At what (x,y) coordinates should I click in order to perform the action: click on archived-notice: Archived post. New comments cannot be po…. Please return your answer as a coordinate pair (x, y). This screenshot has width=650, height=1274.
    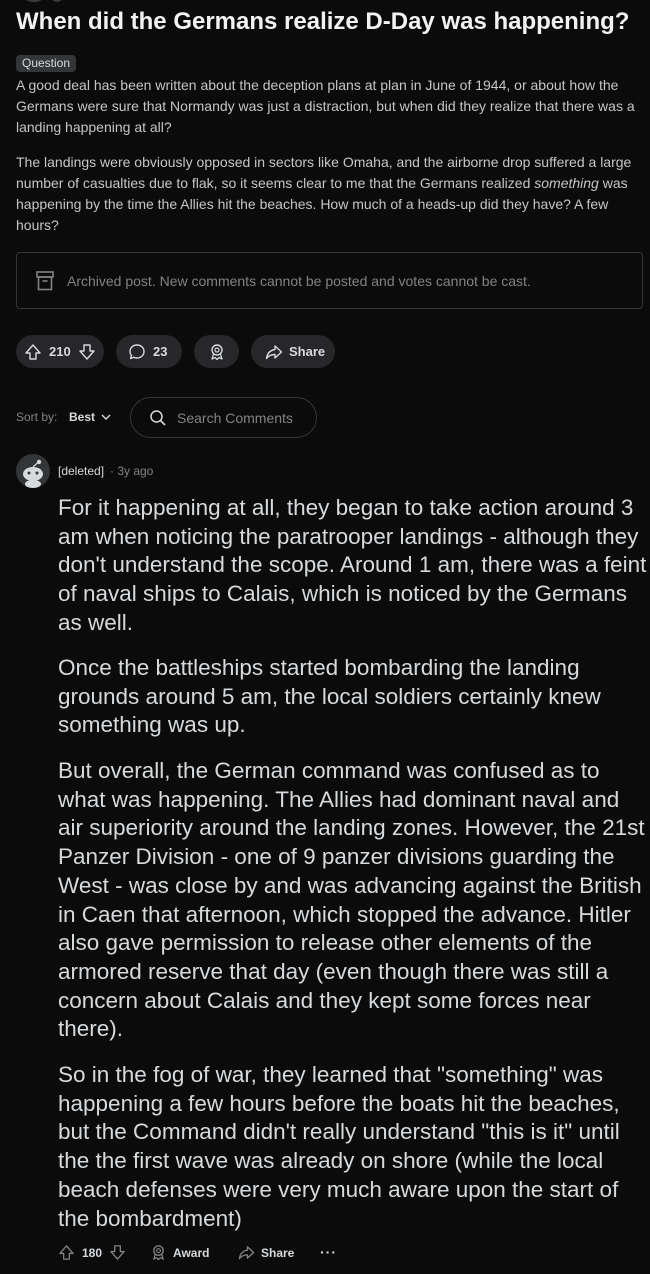
    Looking at the image, I should click on (329, 280).